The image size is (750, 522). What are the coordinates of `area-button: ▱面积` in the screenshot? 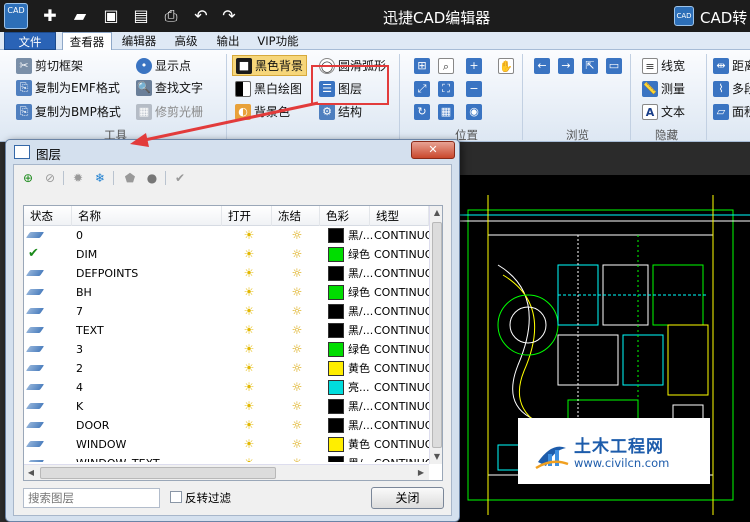 It's located at (731, 112).